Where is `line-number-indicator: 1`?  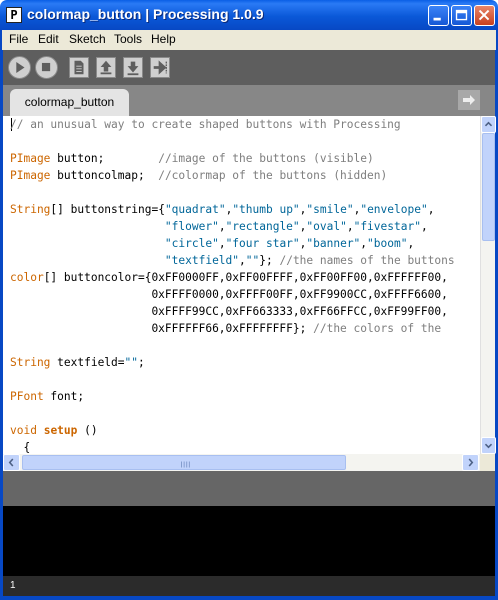 line-number-indicator: 1 is located at coordinates (13, 585).